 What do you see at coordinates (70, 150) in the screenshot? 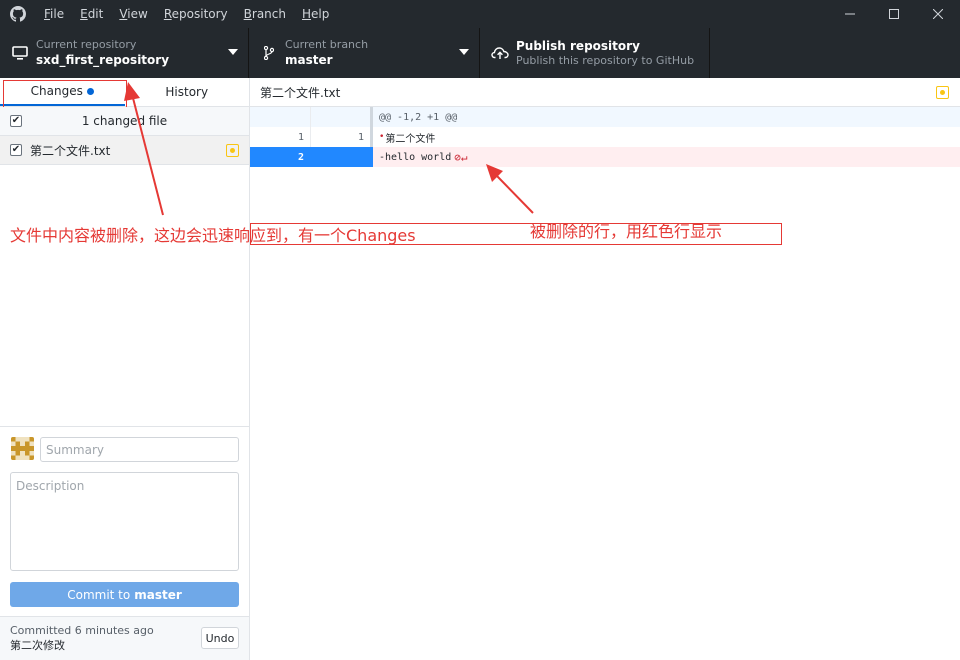
I see `file-name: 第二个文件.txt` at bounding box center [70, 150].